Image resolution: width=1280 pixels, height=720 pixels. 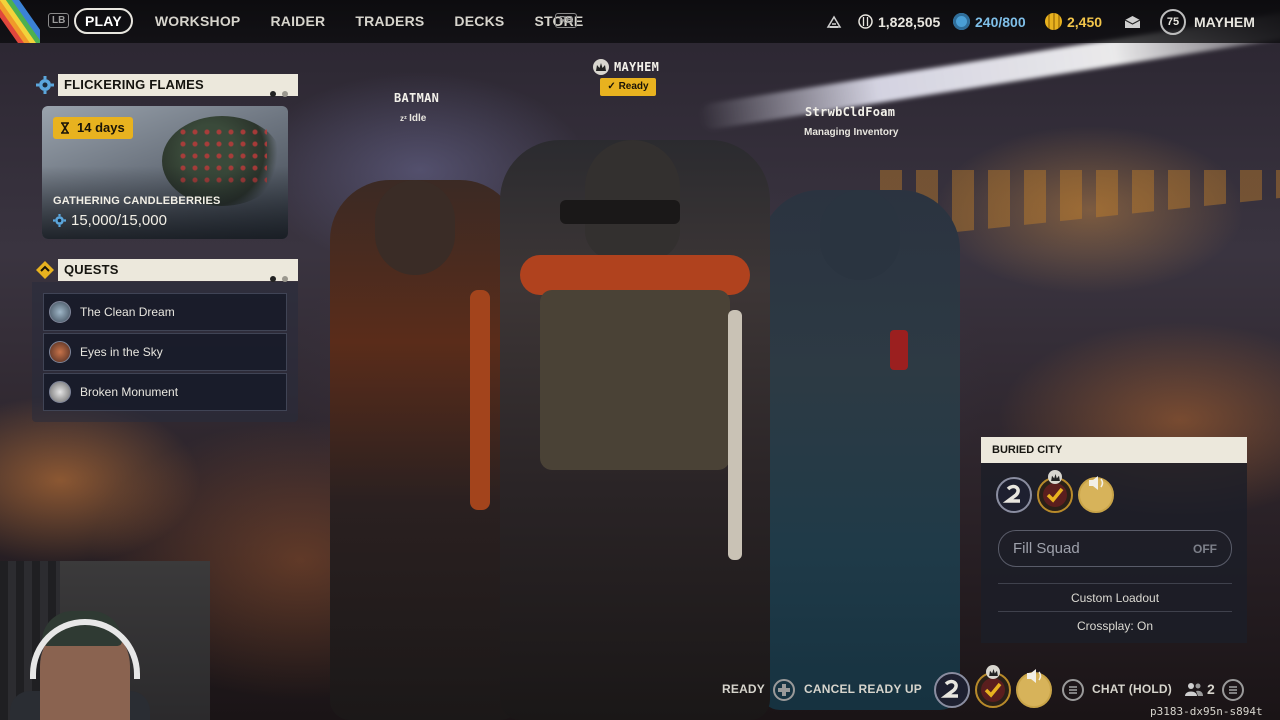 What do you see at coordinates (1053, 21) in the screenshot?
I see `coin-icon` at bounding box center [1053, 21].